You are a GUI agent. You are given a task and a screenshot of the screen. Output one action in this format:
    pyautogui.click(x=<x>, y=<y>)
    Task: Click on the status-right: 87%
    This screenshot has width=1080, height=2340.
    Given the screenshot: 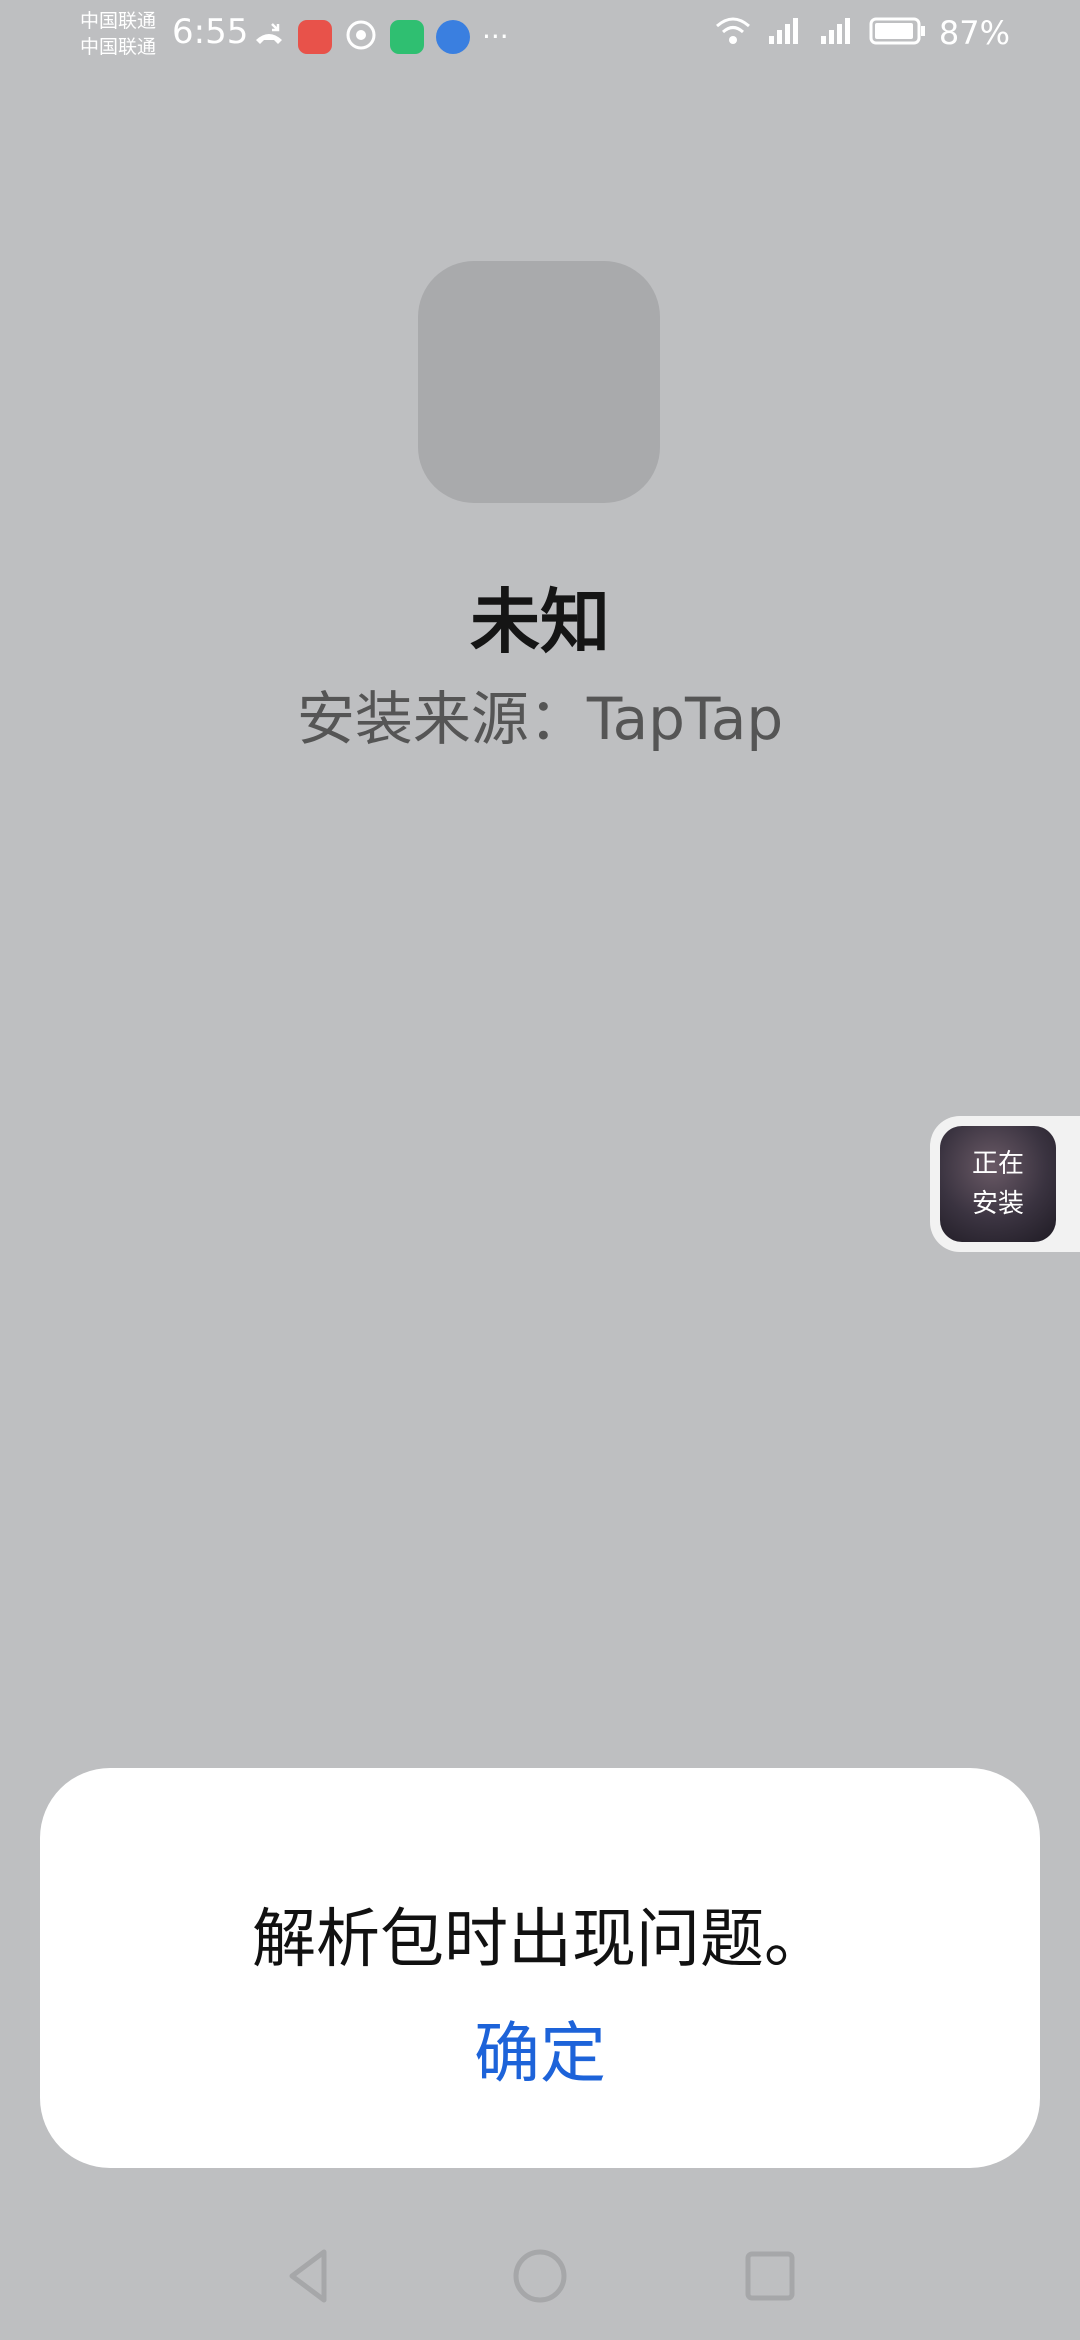 What is the action you would take?
    pyautogui.click(x=861, y=33)
    